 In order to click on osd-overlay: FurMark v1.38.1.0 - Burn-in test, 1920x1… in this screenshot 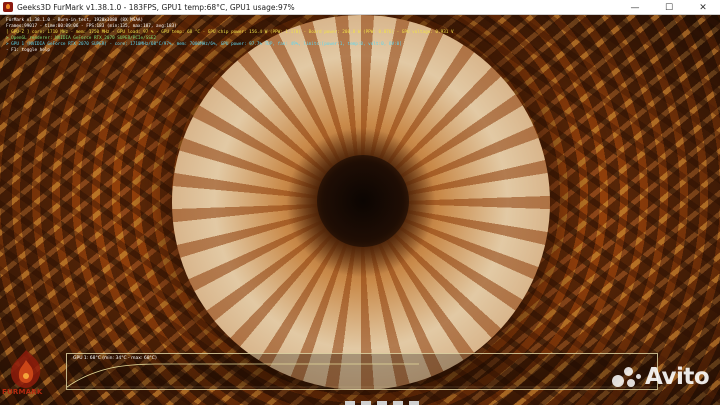, I will do `click(230, 36)`.